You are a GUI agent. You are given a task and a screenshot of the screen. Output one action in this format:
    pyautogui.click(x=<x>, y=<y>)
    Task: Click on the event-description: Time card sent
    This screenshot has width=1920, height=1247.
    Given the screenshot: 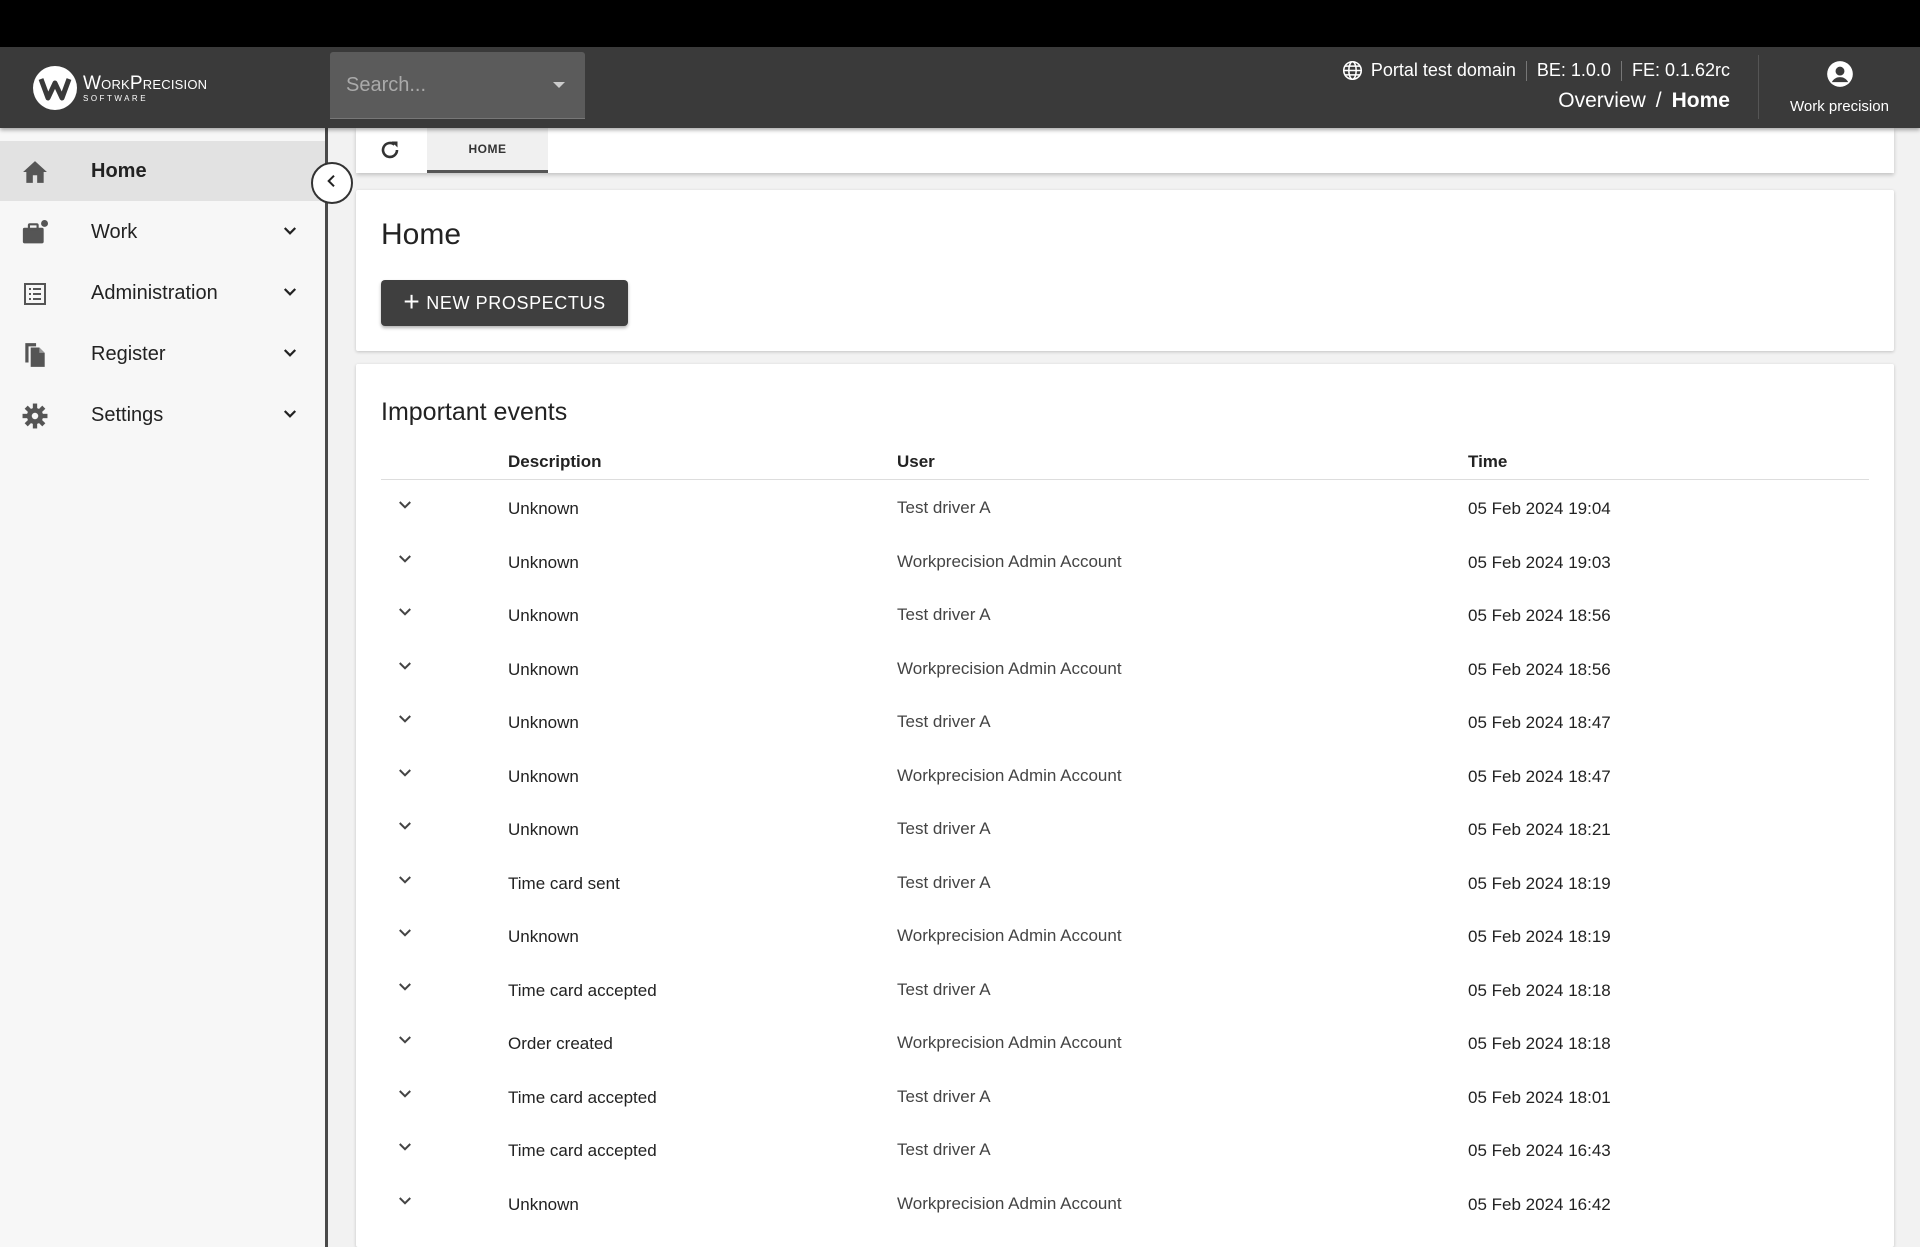 What is the action you would take?
    pyautogui.click(x=564, y=883)
    